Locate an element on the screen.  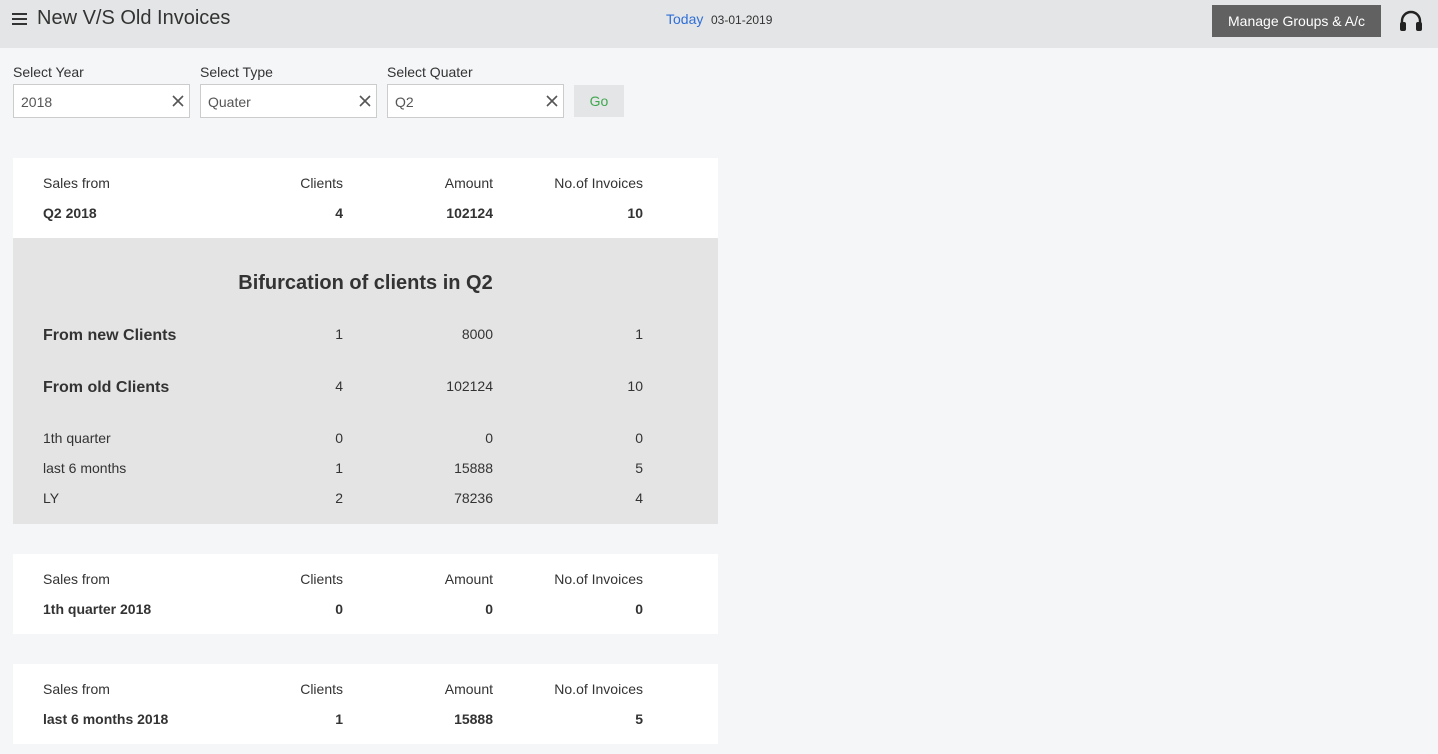
invoices-value: 0 is located at coordinates (639, 609).